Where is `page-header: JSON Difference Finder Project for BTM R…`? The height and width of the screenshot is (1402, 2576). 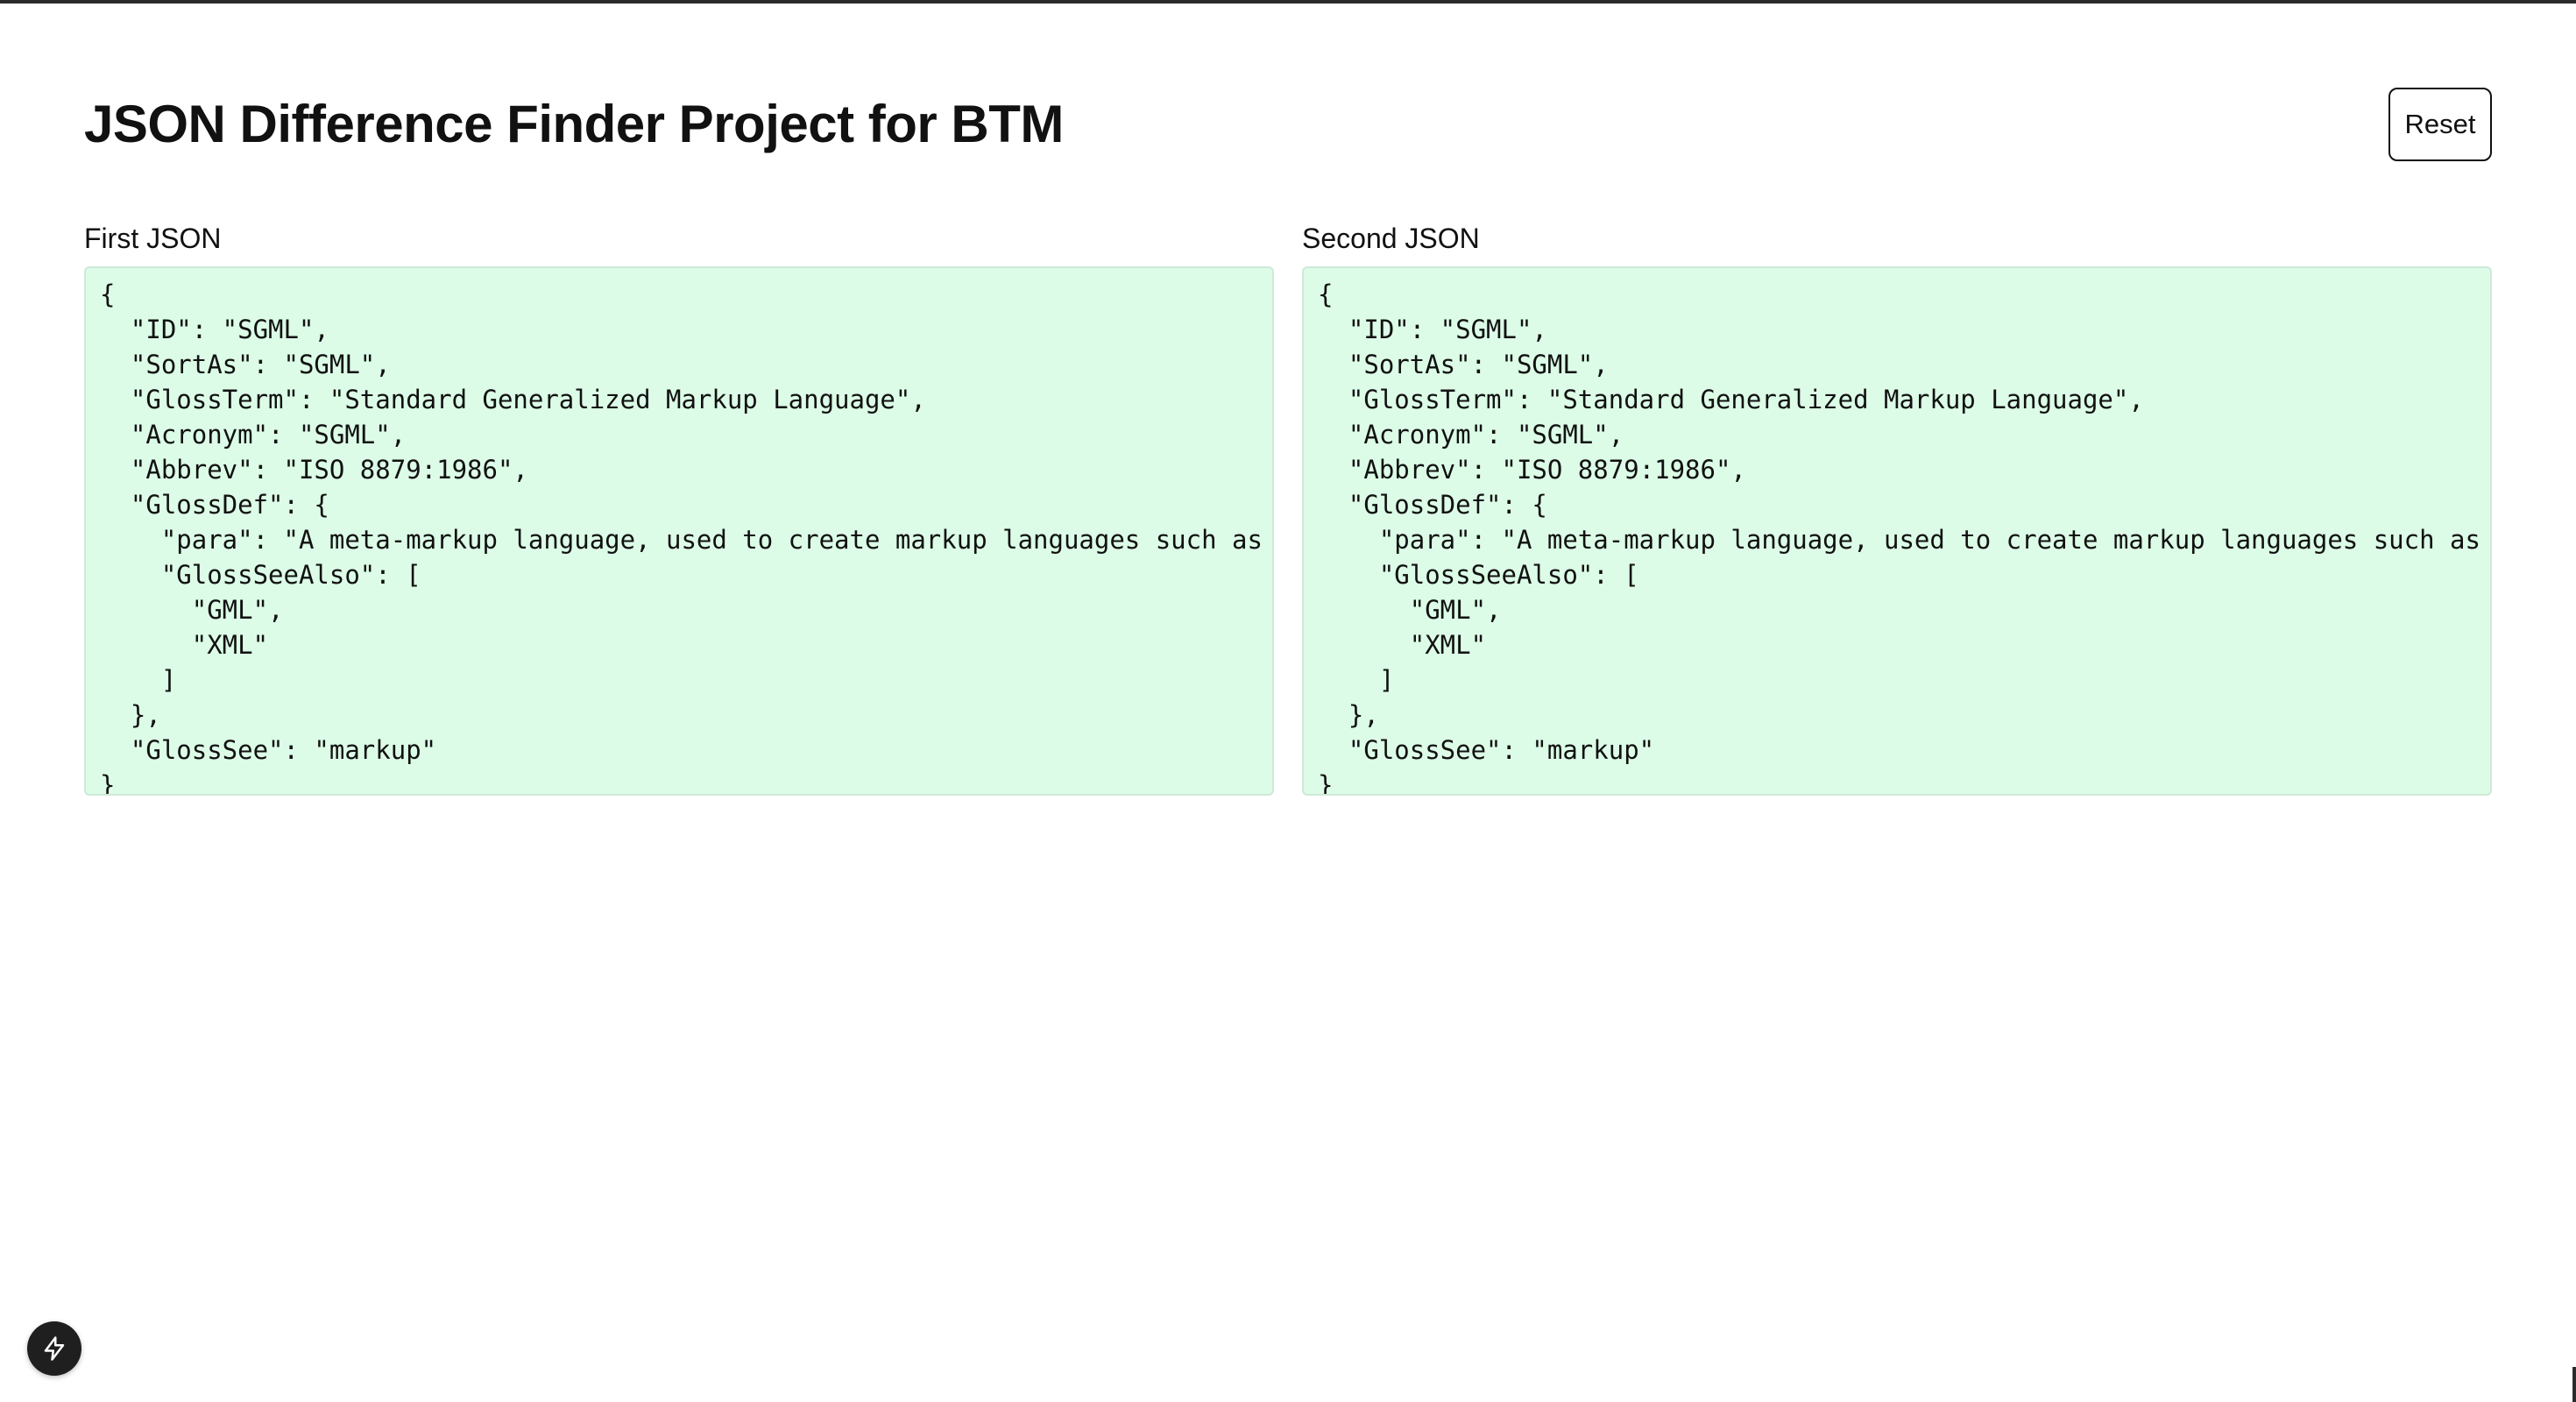
page-header: JSON Difference Finder Project for BTM R… is located at coordinates (1288, 124).